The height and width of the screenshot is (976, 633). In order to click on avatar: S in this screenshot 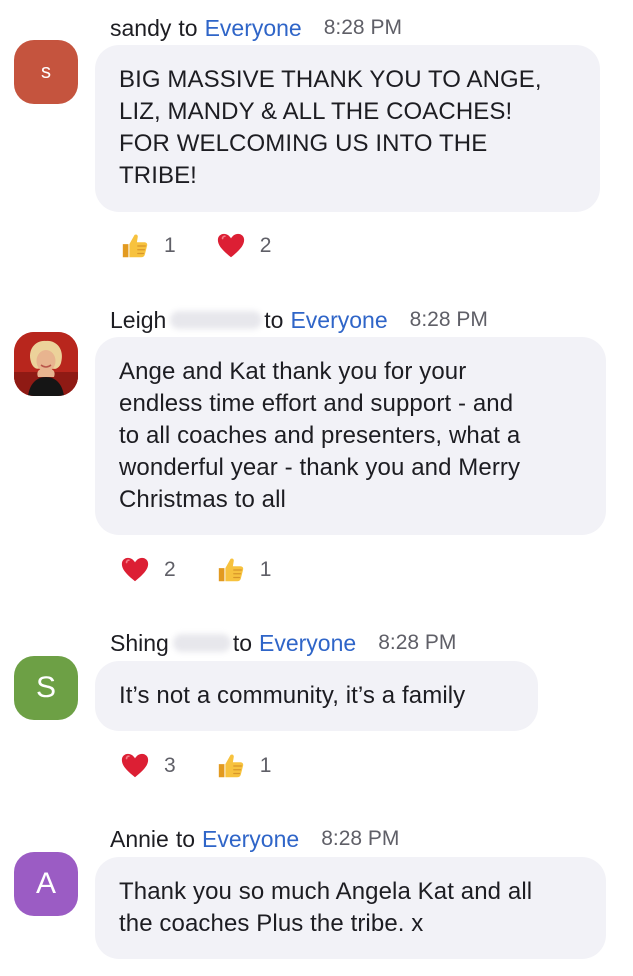, I will do `click(46, 688)`.